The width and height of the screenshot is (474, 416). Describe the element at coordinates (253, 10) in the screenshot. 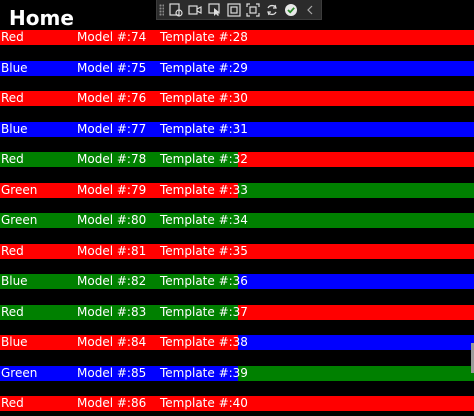

I see `track-focus-icon` at that location.